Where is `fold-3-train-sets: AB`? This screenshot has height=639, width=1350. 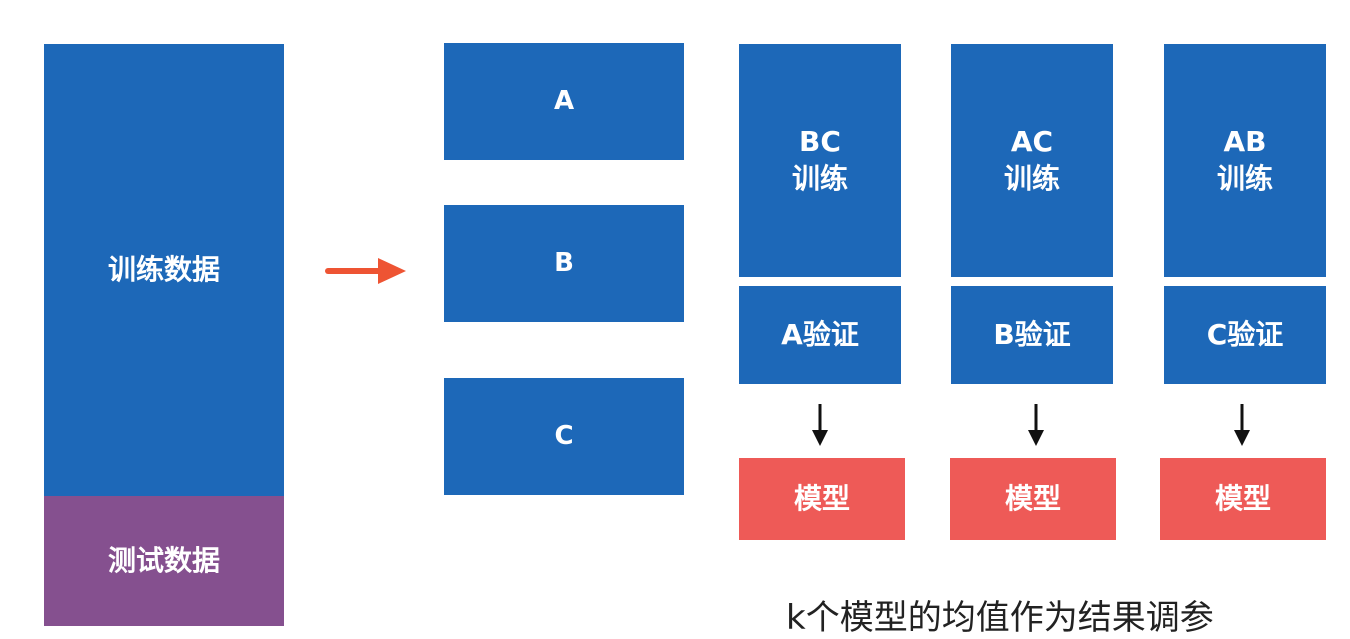 fold-3-train-sets: AB is located at coordinates (1245, 141).